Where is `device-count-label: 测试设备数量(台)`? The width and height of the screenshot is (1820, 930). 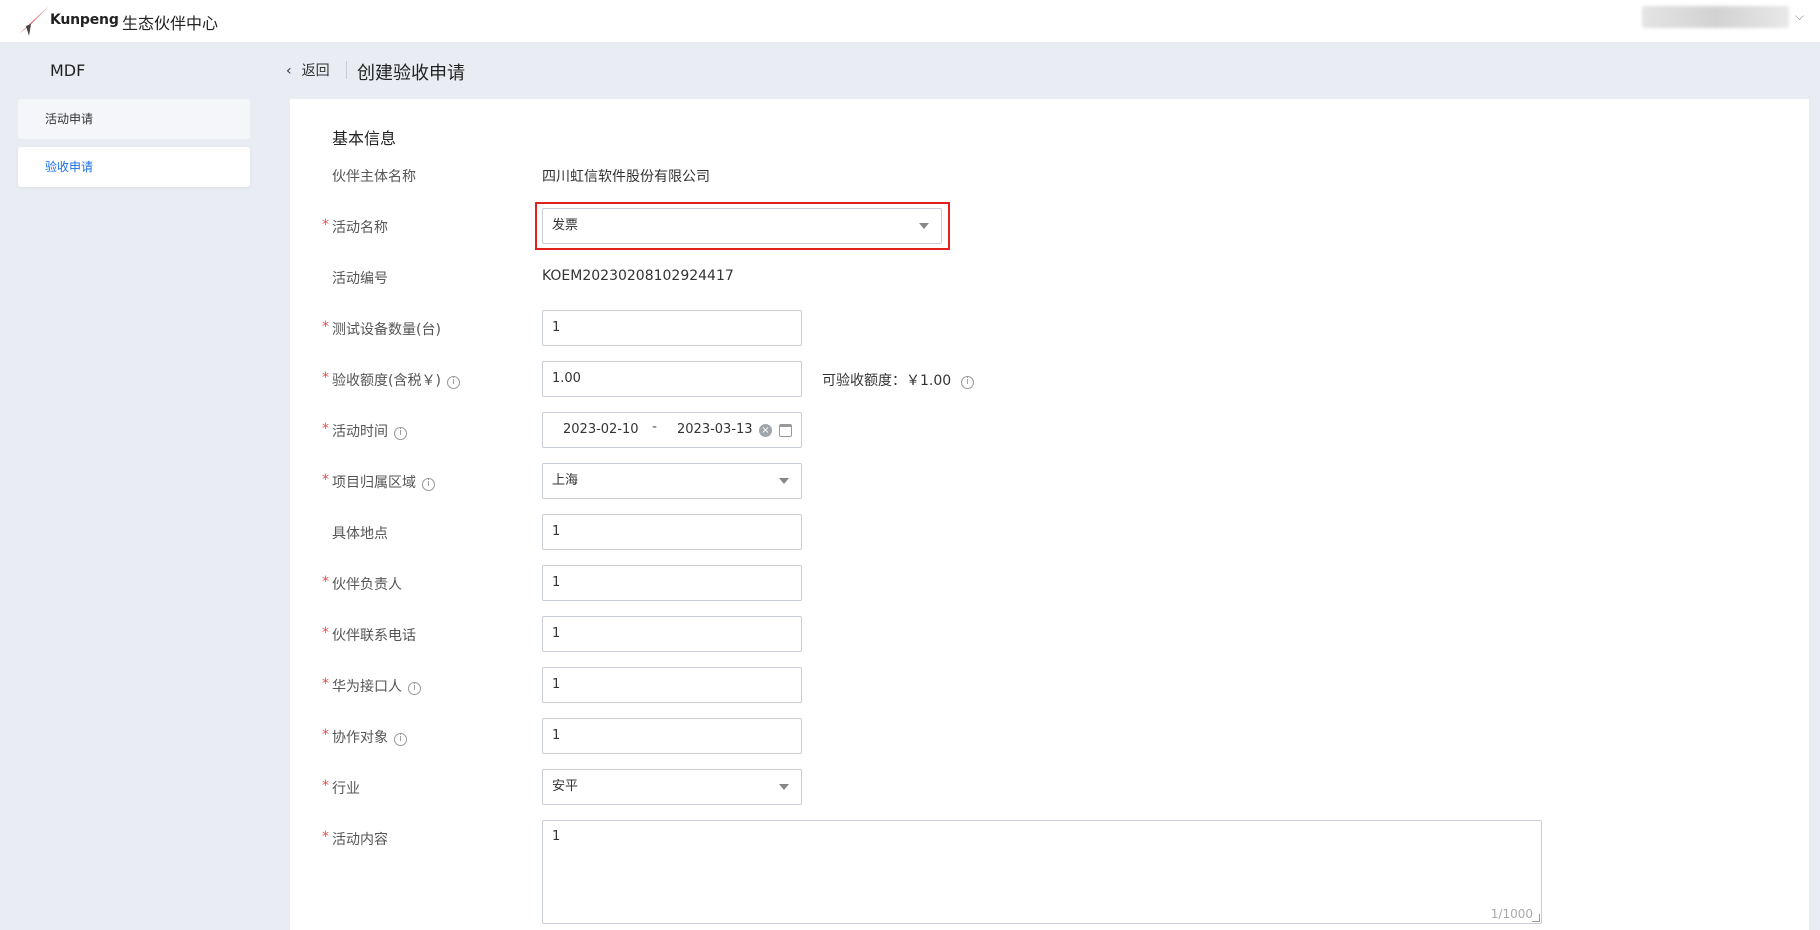
device-count-label: 测试设备数量(台) is located at coordinates (386, 330).